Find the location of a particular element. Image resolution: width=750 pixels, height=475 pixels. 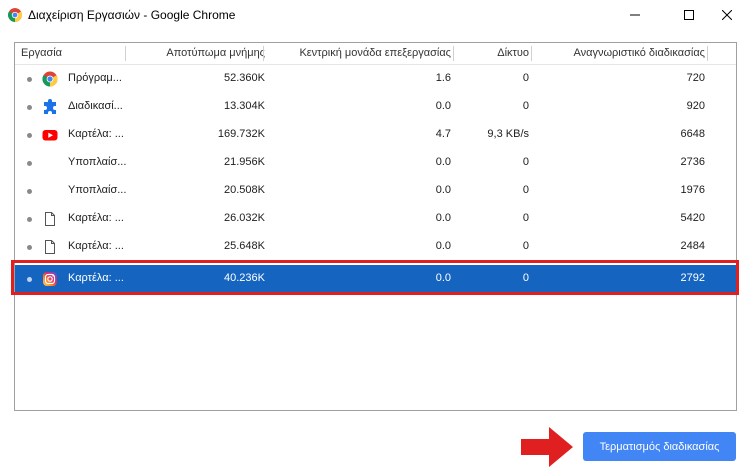

column-header-task: Εργασία is located at coordinates (41, 53).